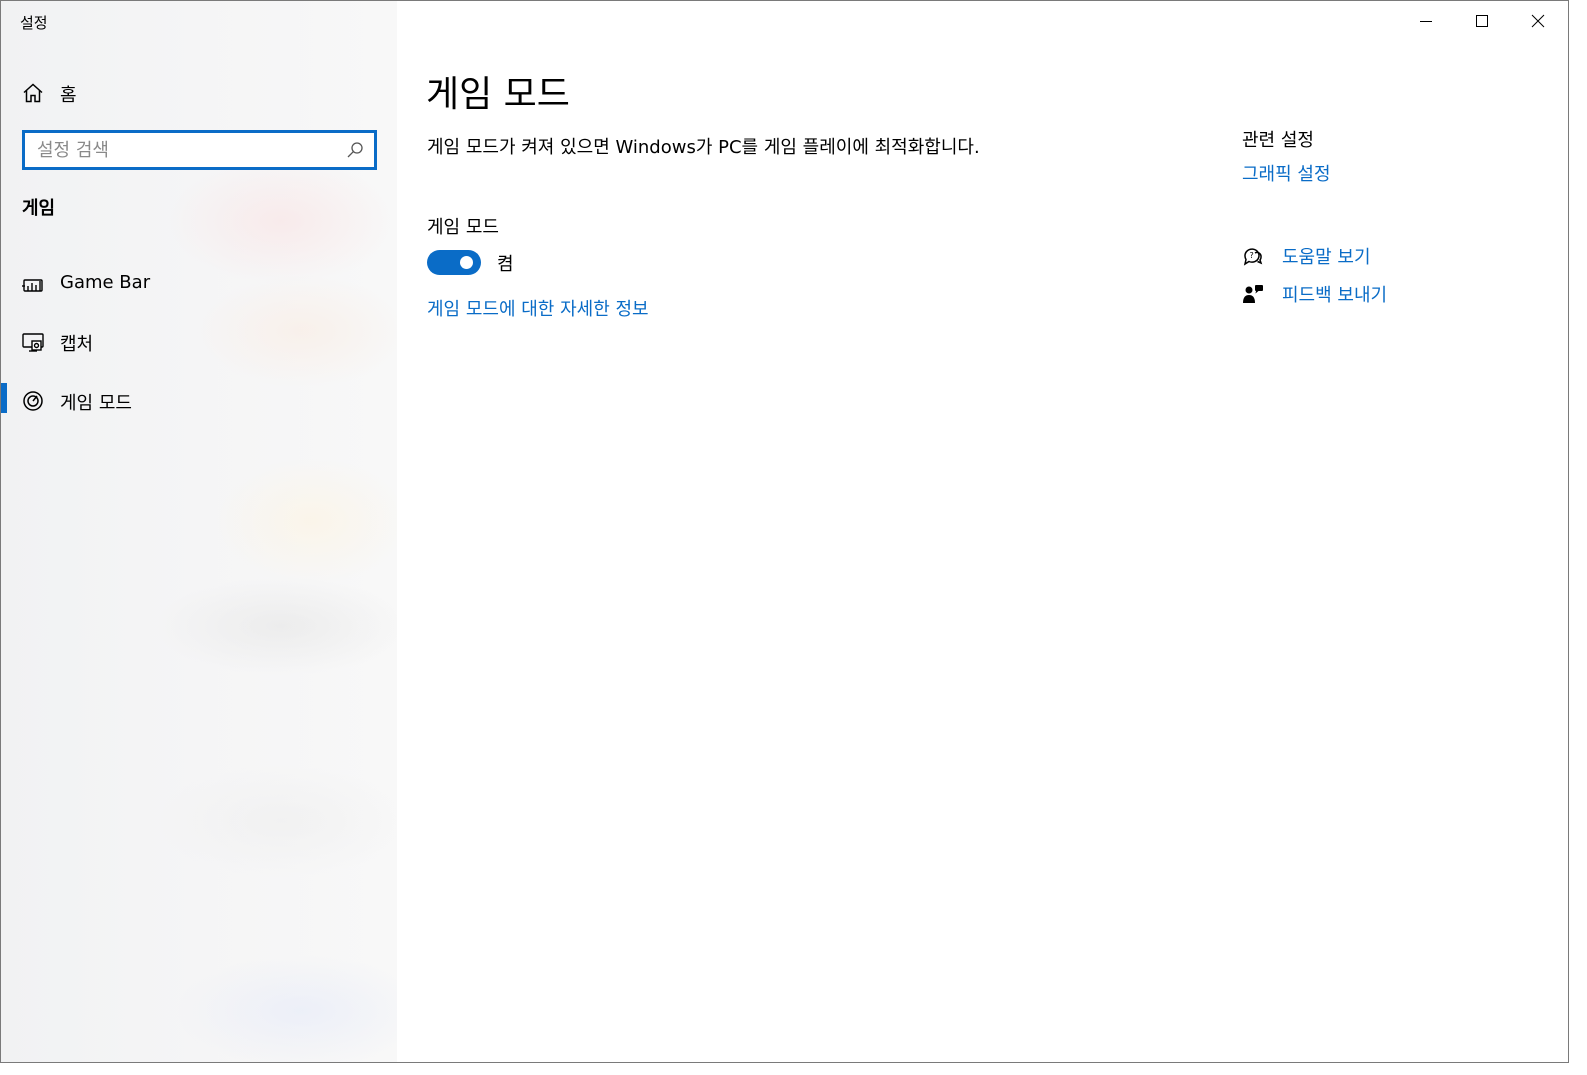  Describe the element at coordinates (33, 342) in the screenshot. I see `capture-icon` at that location.